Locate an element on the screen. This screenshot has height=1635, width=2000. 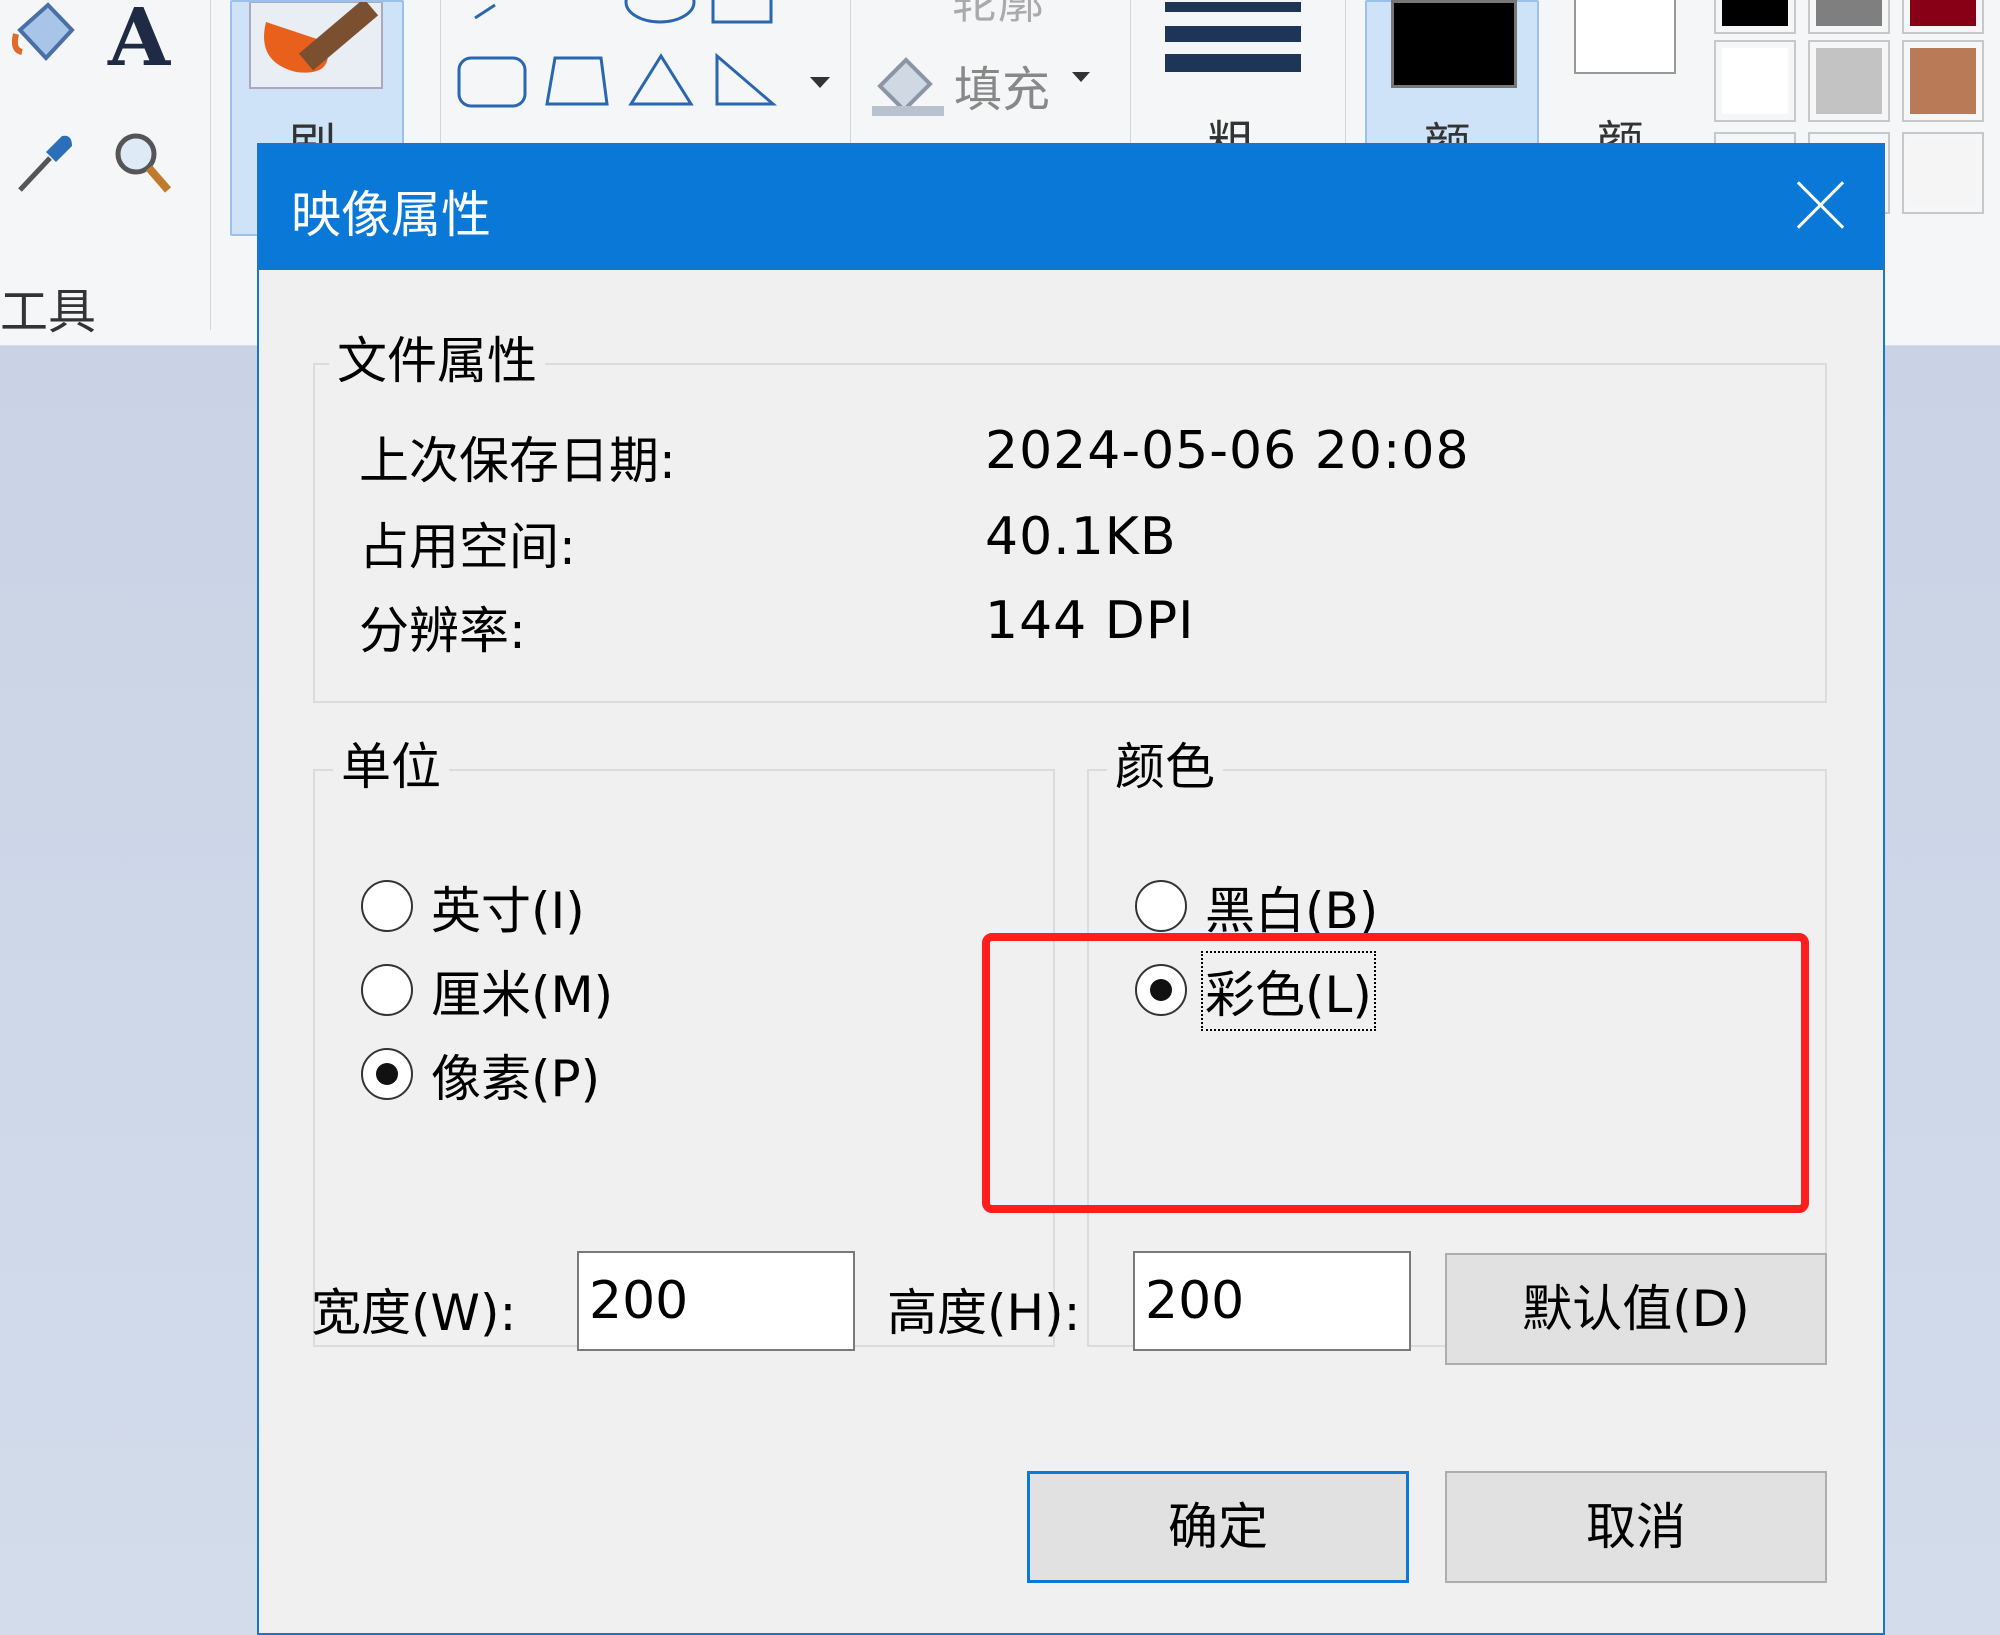
outline-button: 轮廓 is located at coordinates (958, 16).